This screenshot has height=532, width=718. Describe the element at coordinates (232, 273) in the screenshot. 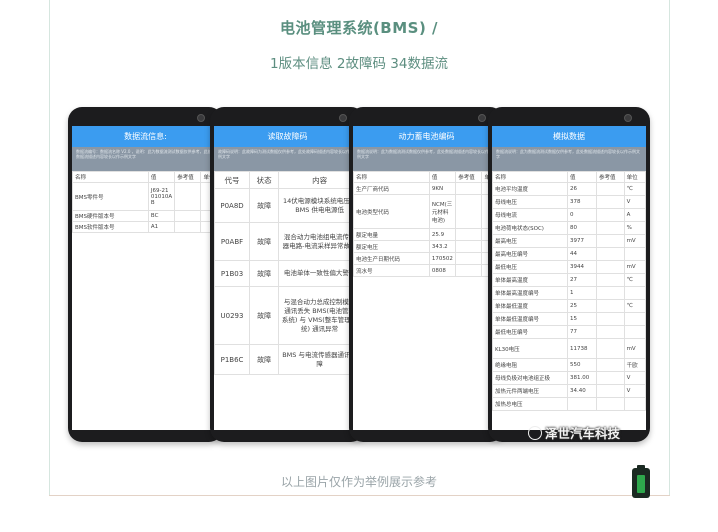

I see `cell-code: P1B03` at that location.